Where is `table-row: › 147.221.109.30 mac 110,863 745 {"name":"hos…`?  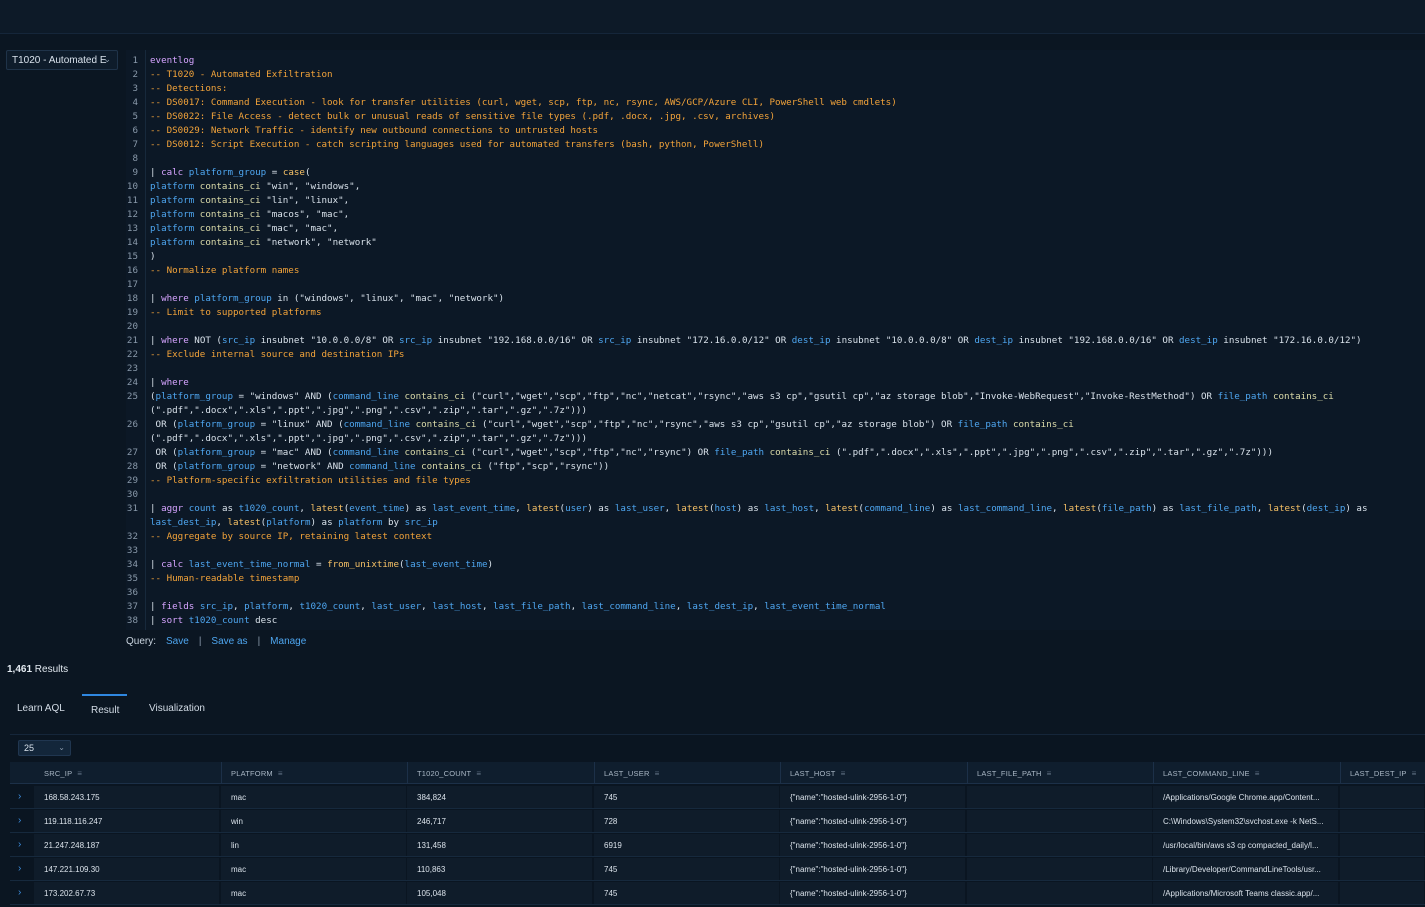
table-row: › 147.221.109.30 mac 110,863 745 {"name":"hos… is located at coordinates (717, 869).